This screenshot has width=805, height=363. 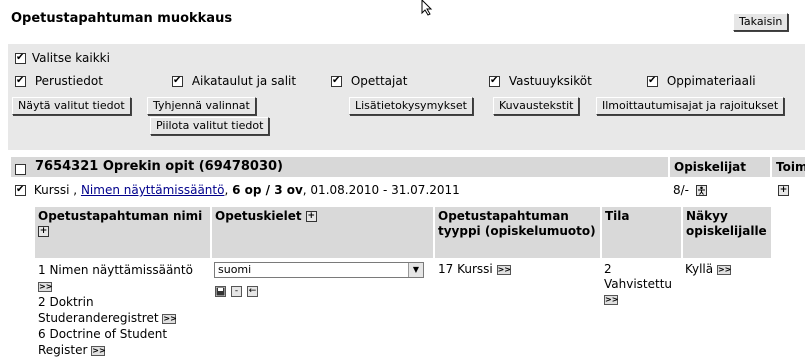 I want to click on comma-sep: ,, so click(x=228, y=190).